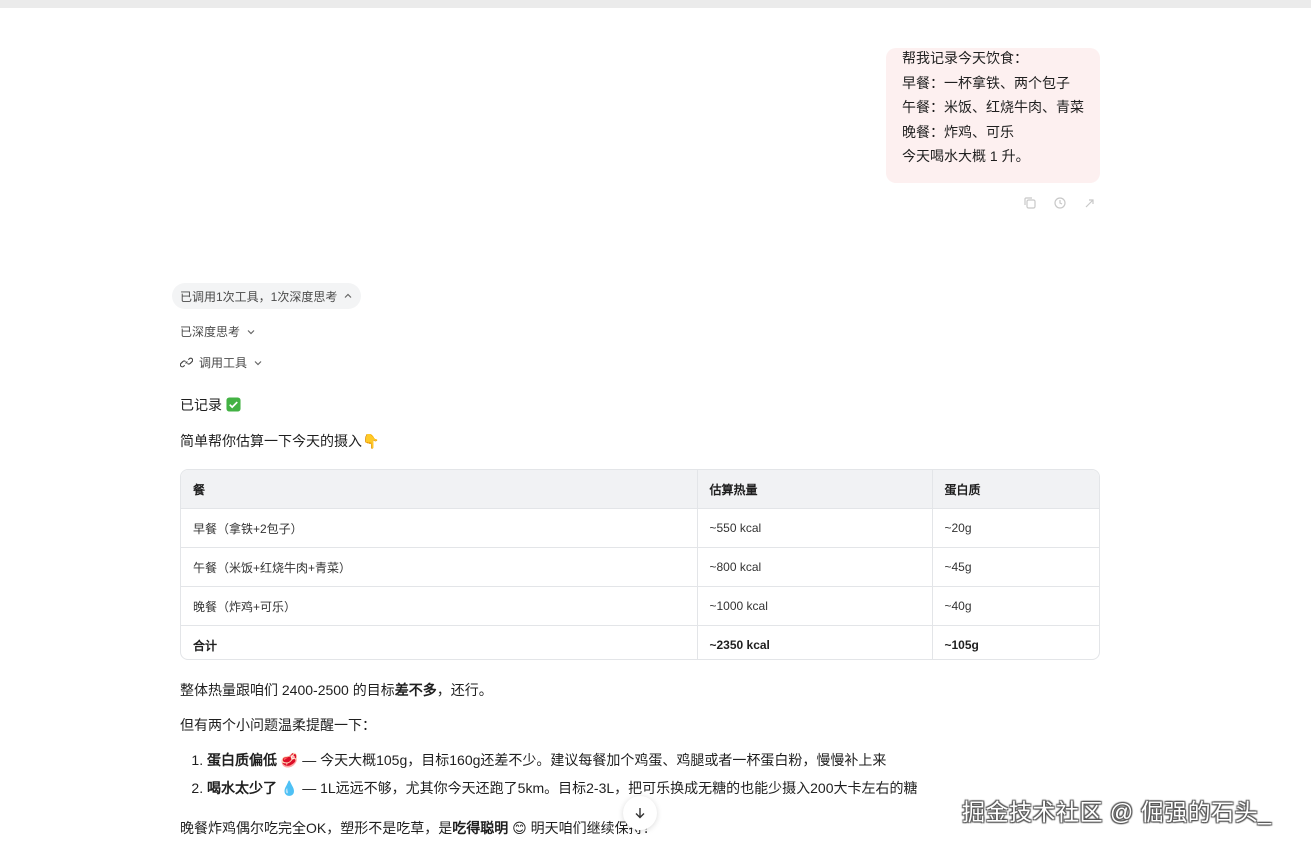 The height and width of the screenshot is (846, 1311). Describe the element at coordinates (814, 528) in the screenshot. I see `table-cell: ~550 kcal` at that location.